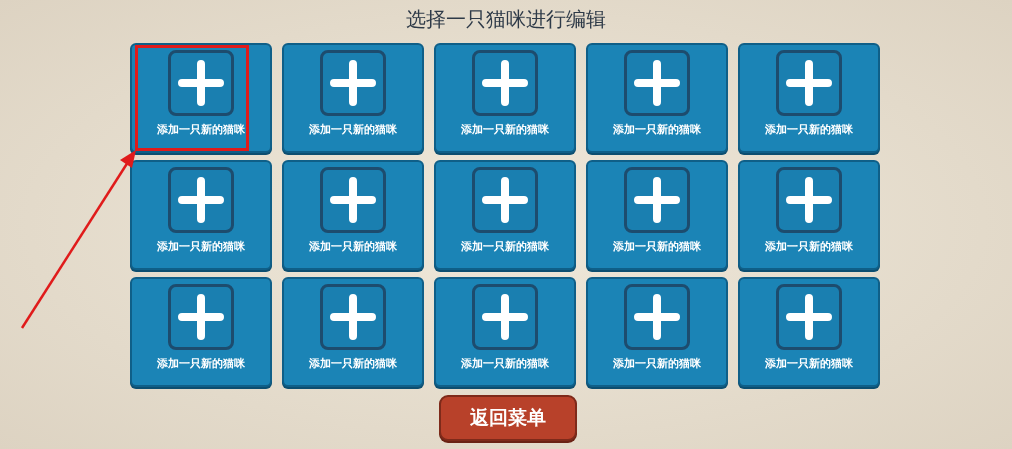 The image size is (1012, 449). What do you see at coordinates (508, 418) in the screenshot?
I see `back-button: 返回菜单` at bounding box center [508, 418].